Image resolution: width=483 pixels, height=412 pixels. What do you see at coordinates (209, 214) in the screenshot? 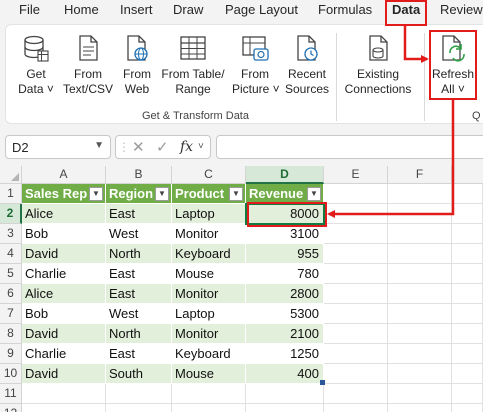
I see `table-cell: Laptop` at bounding box center [209, 214].